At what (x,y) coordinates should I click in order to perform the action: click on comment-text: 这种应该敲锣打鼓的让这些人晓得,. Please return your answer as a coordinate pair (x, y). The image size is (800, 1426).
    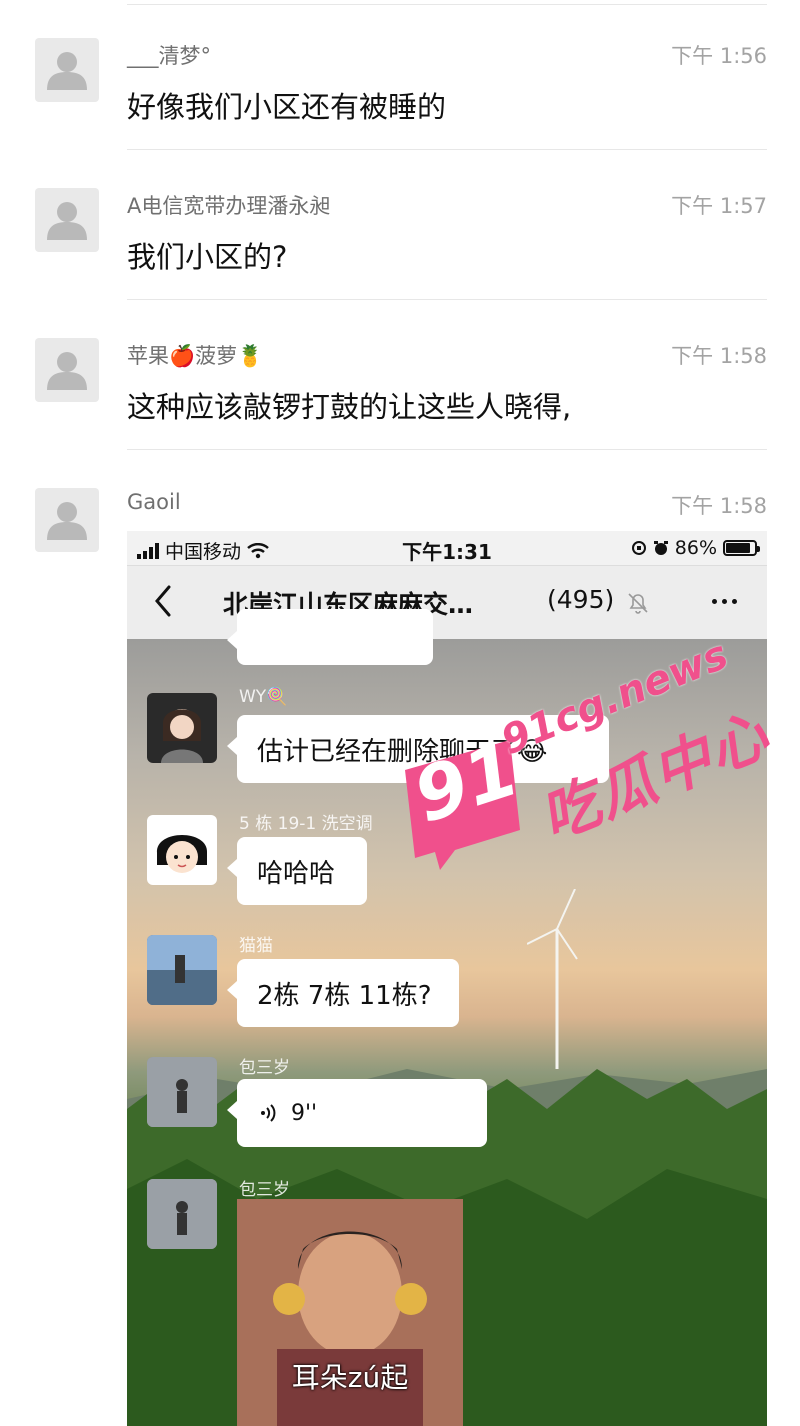
    Looking at the image, I should click on (349, 407).